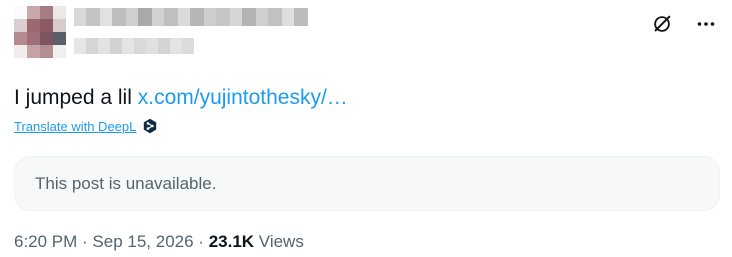 The height and width of the screenshot is (257, 732). What do you see at coordinates (191, 17) in the screenshot?
I see `author-name-redacted` at bounding box center [191, 17].